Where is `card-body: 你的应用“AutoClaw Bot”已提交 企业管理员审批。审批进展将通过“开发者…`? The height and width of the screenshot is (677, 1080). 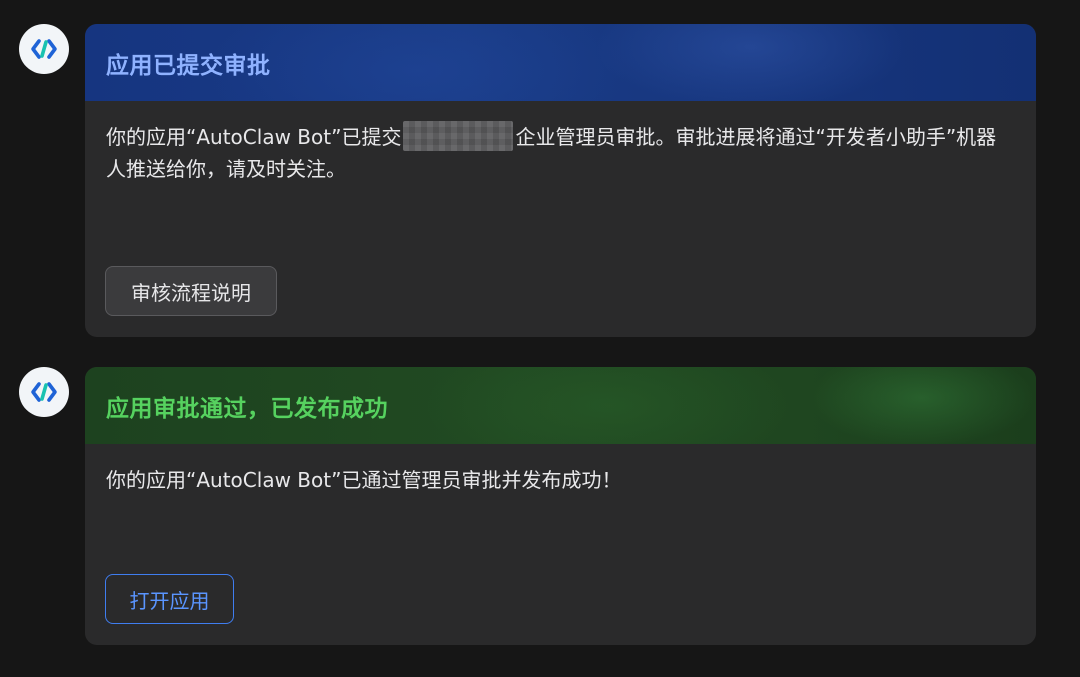 card-body: 你的应用“AutoClaw Bot”已提交 企业管理员审批。审批进展将通过“开发者… is located at coordinates (560, 143).